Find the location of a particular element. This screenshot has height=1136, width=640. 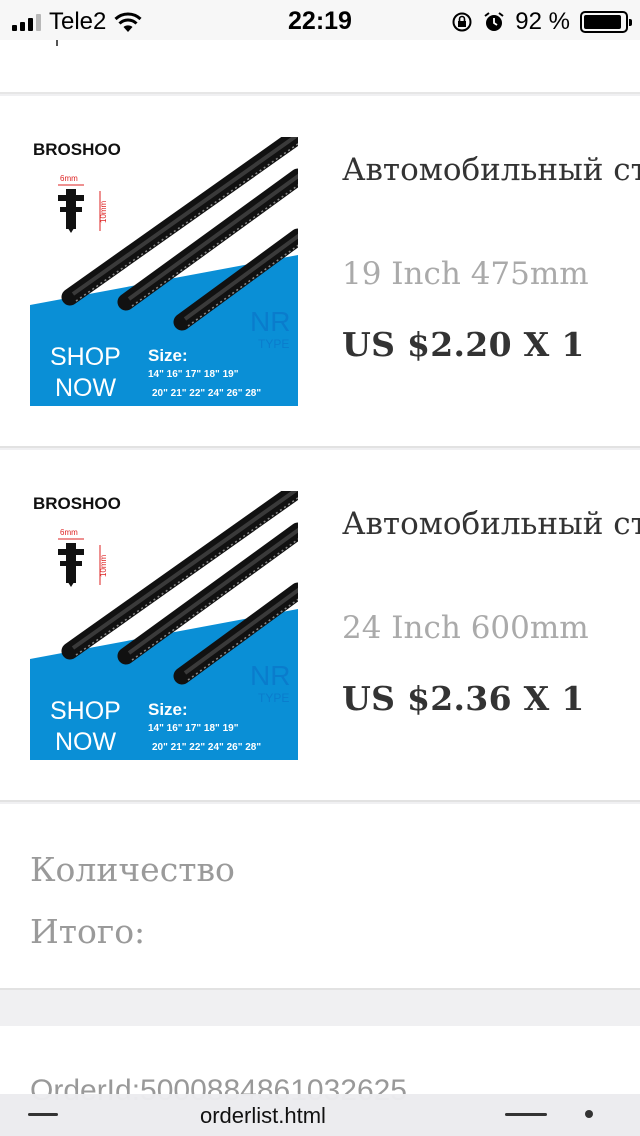

total-label: Итого: is located at coordinates (88, 931).